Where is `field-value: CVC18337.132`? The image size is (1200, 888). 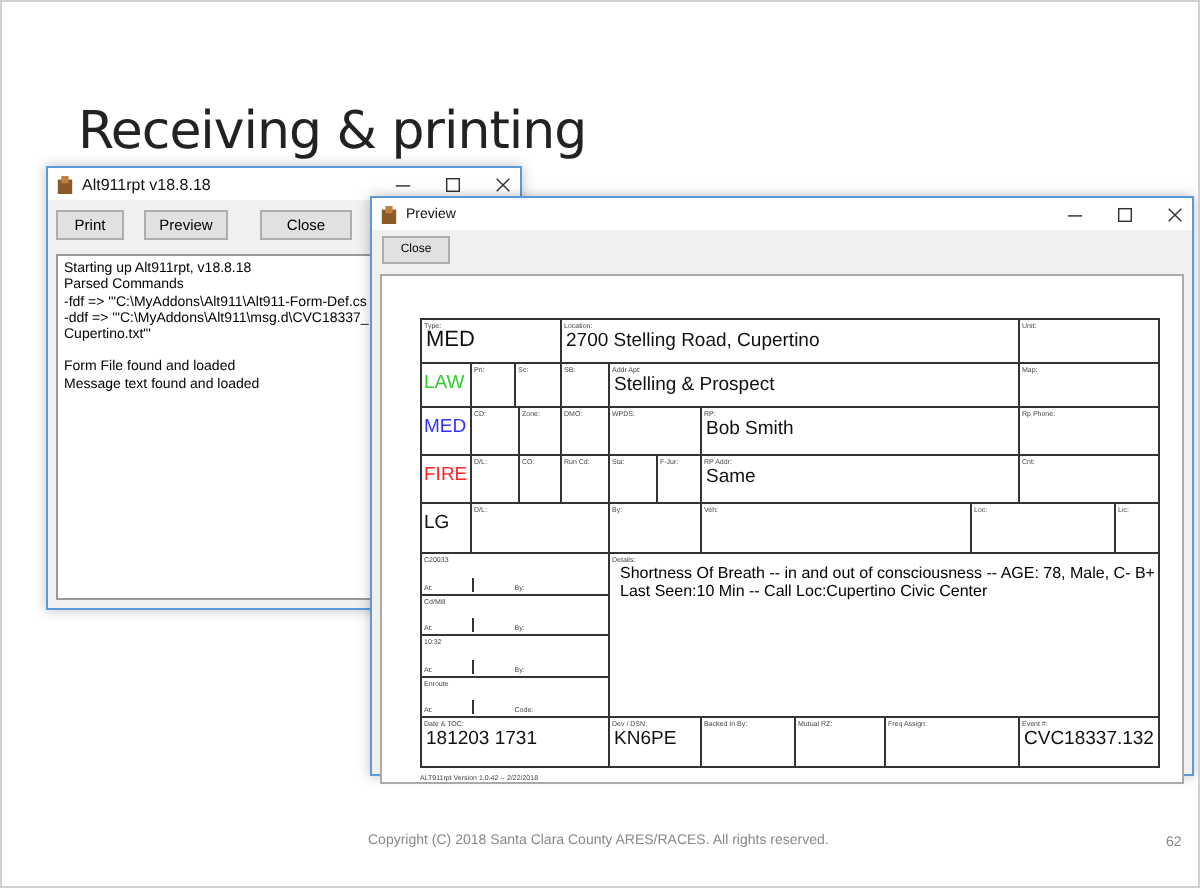 field-value: CVC18337.132 is located at coordinates (1089, 739).